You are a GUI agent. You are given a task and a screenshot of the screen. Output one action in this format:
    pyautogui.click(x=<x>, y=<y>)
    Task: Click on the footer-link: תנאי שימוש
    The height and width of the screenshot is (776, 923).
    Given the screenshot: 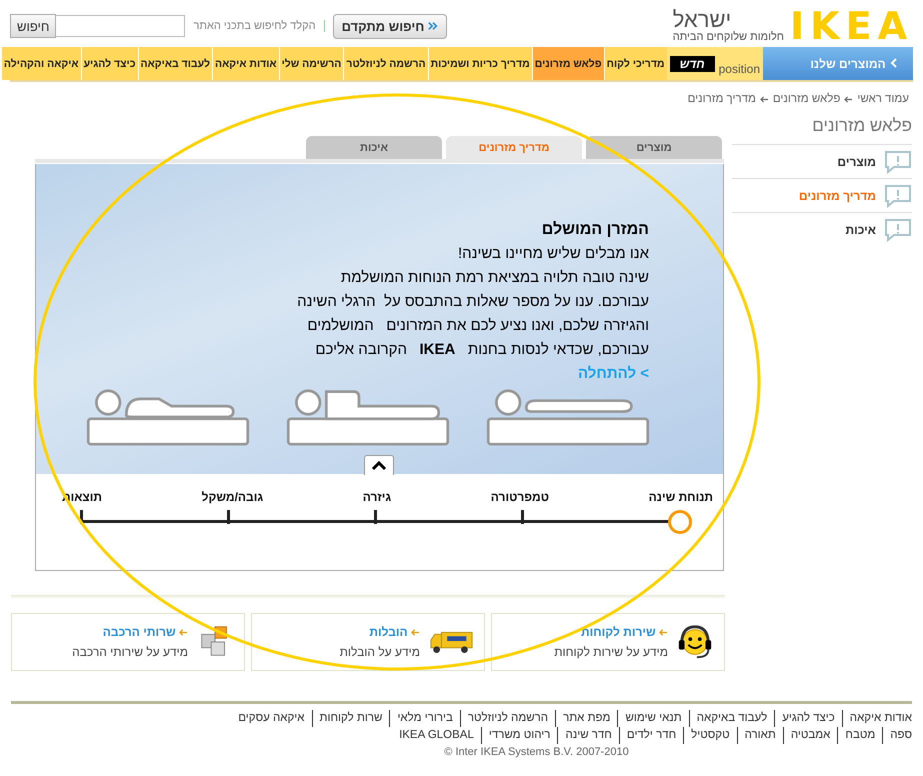 What is the action you would take?
    pyautogui.click(x=653, y=718)
    